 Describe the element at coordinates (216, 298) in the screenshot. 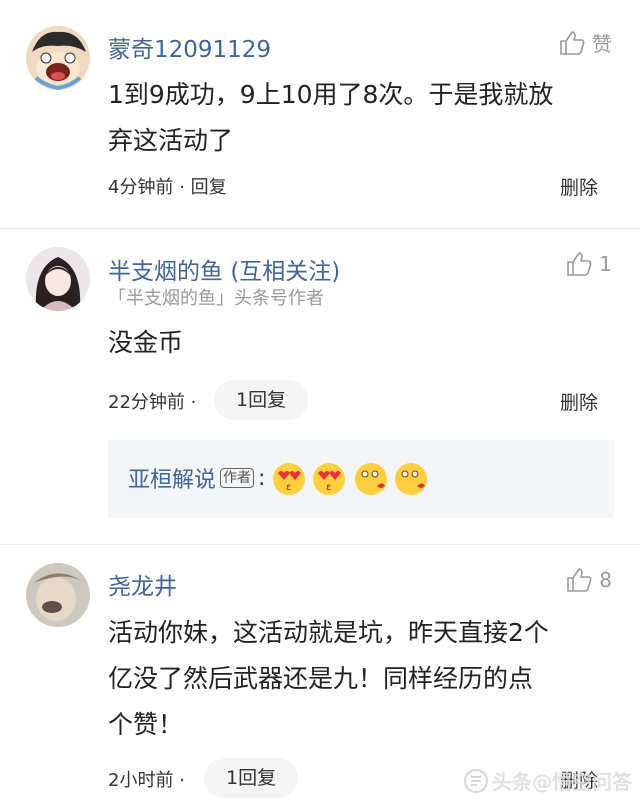

I see `author-subtitle: 「半支烟的鱼」头条号作者` at that location.